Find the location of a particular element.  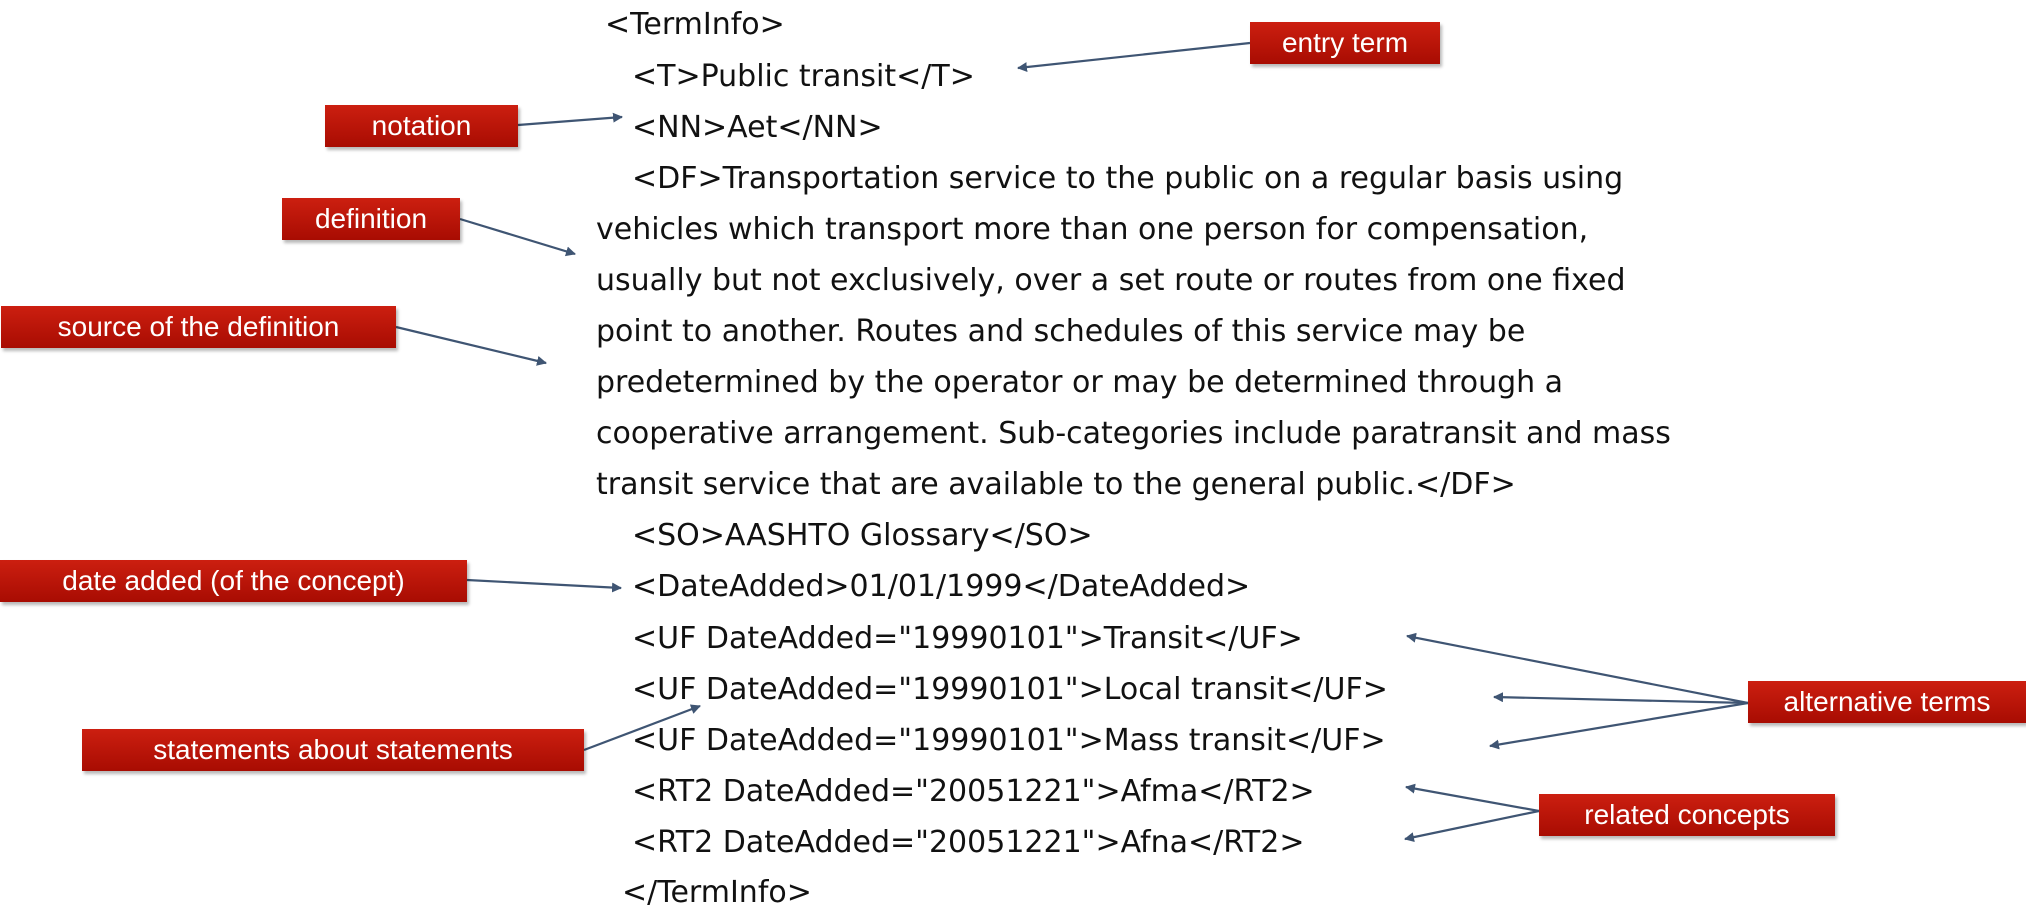

label-alternative-terms: alternative terms is located at coordinates (1887, 702).